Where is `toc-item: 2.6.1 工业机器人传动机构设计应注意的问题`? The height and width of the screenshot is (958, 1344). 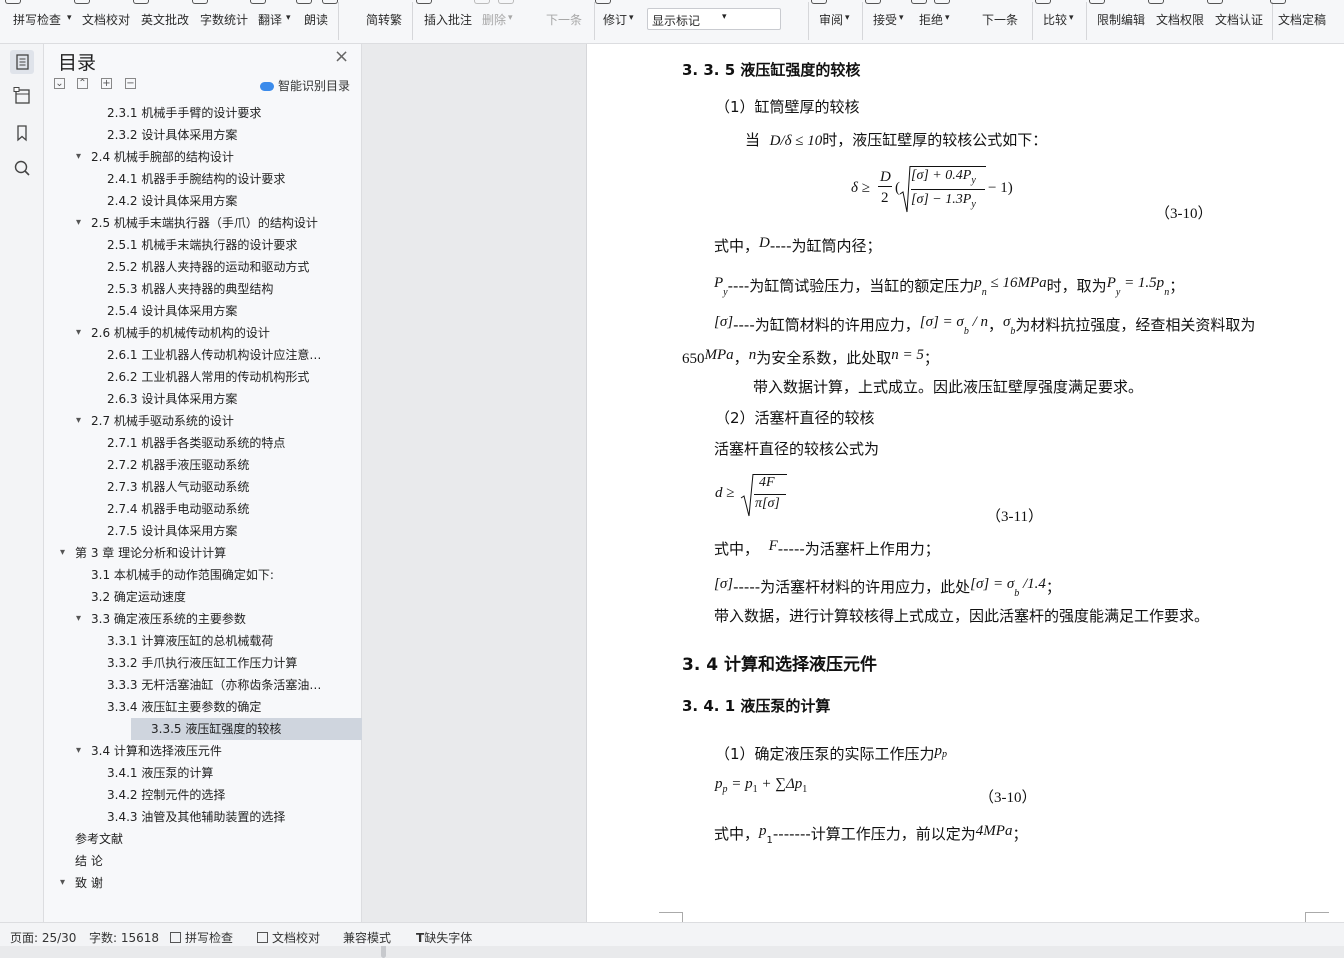 toc-item: 2.6.1 工业机器人传动机构设计应注意的问题 is located at coordinates (219, 355).